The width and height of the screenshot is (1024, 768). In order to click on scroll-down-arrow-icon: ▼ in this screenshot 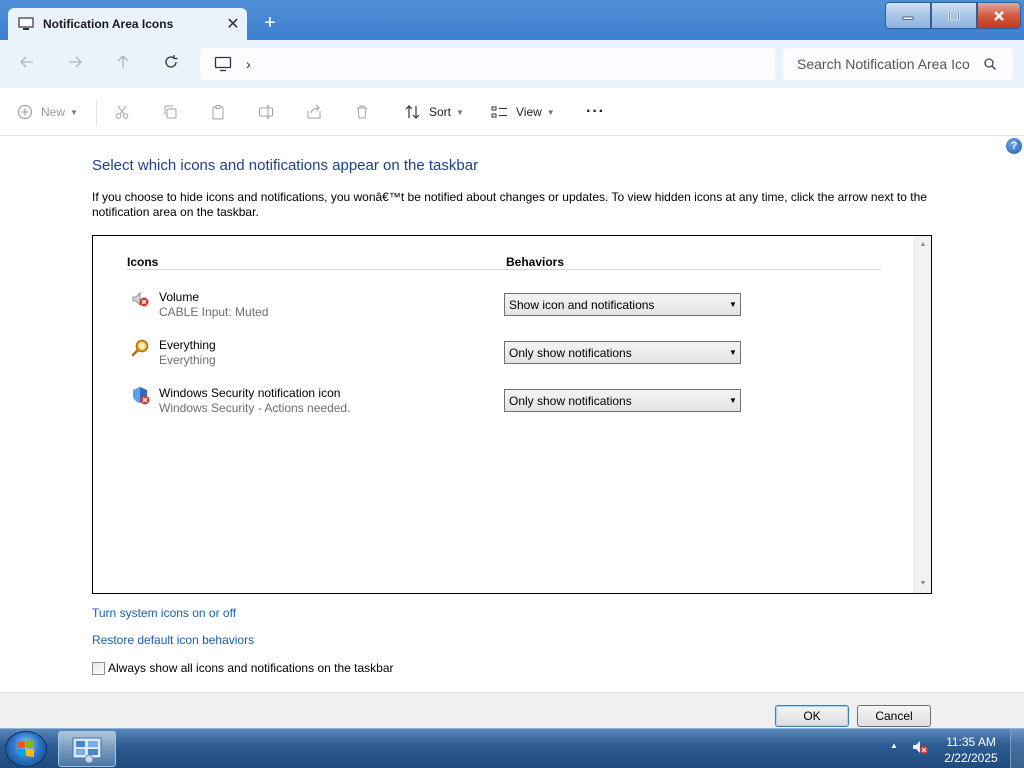, I will do `click(923, 584)`.